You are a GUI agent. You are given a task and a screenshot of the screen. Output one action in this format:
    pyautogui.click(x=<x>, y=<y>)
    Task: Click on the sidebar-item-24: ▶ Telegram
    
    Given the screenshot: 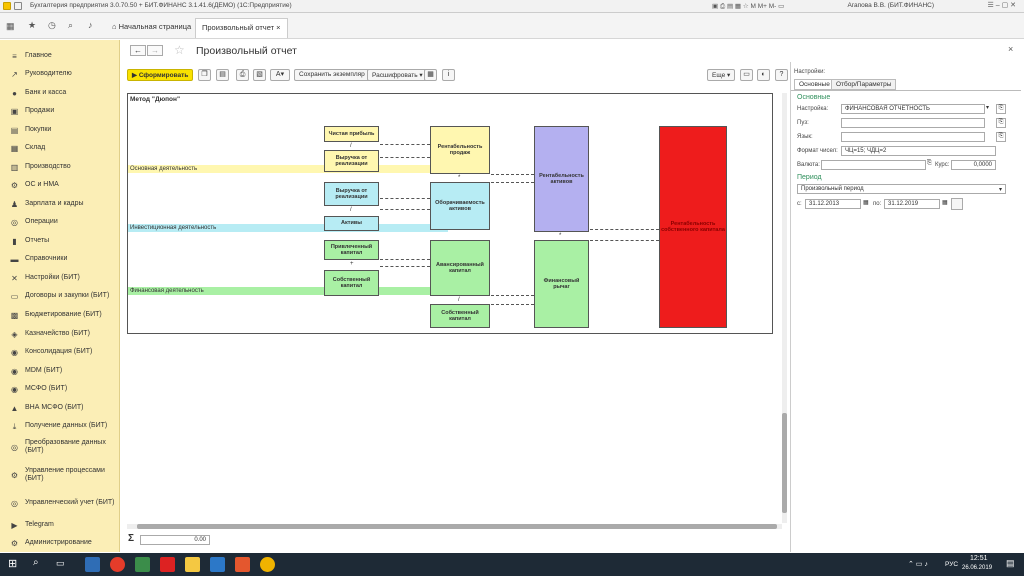 What is the action you would take?
    pyautogui.click(x=60, y=525)
    